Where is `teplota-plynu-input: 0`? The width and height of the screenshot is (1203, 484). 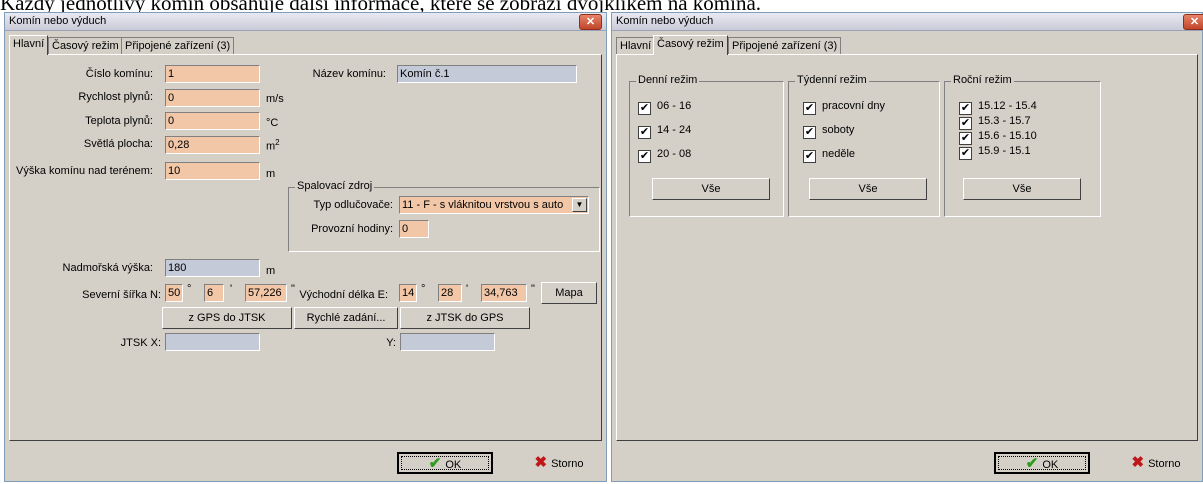 teplota-plynu-input: 0 is located at coordinates (212, 121).